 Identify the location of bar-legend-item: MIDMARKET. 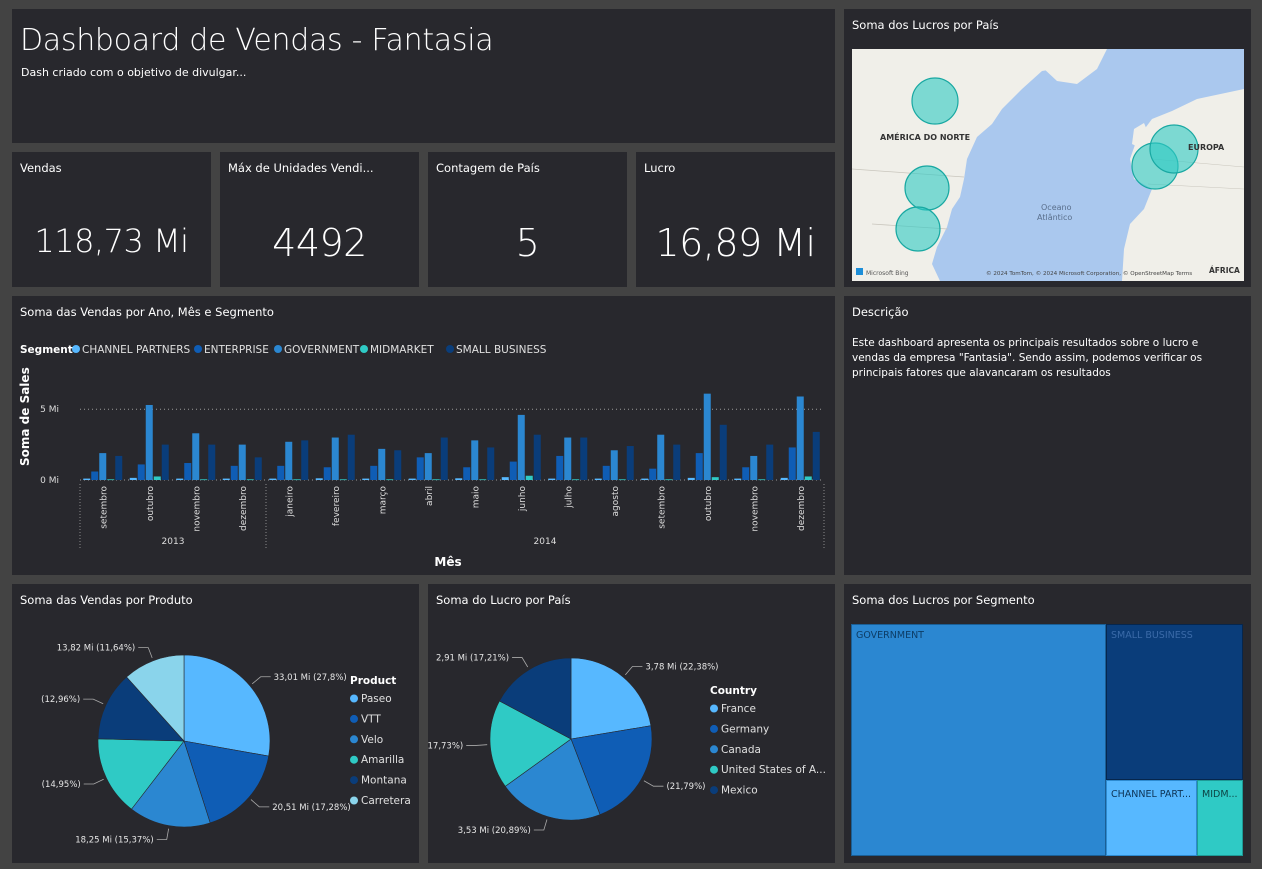
(402, 350).